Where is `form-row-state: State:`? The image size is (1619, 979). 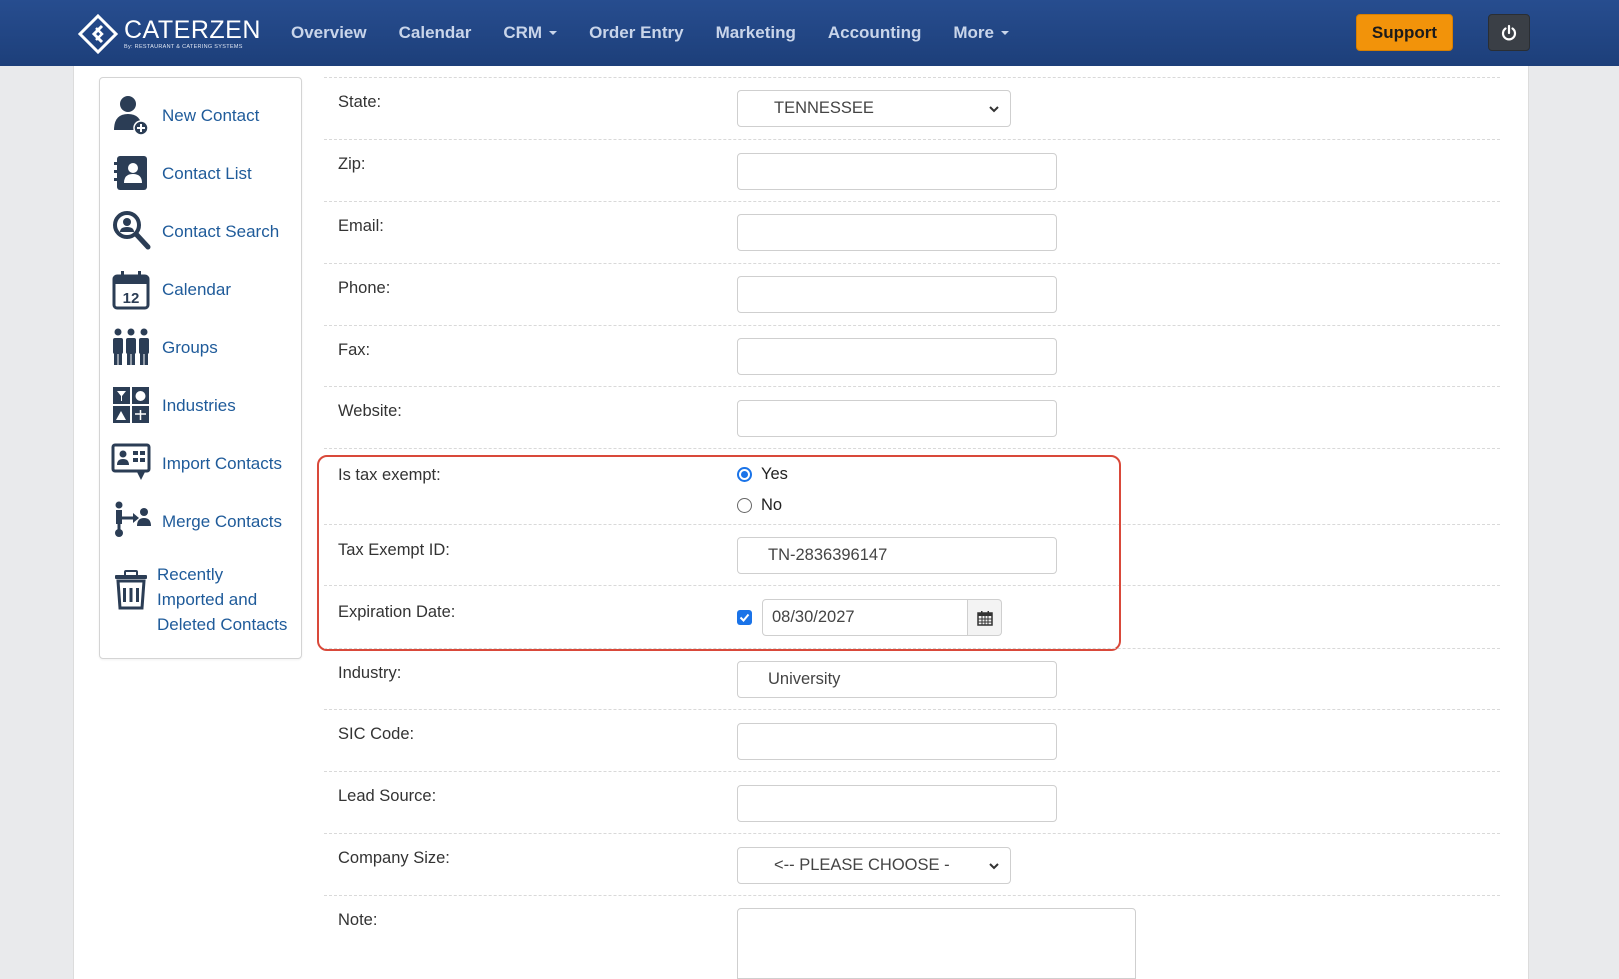 form-row-state: State: is located at coordinates (912, 94).